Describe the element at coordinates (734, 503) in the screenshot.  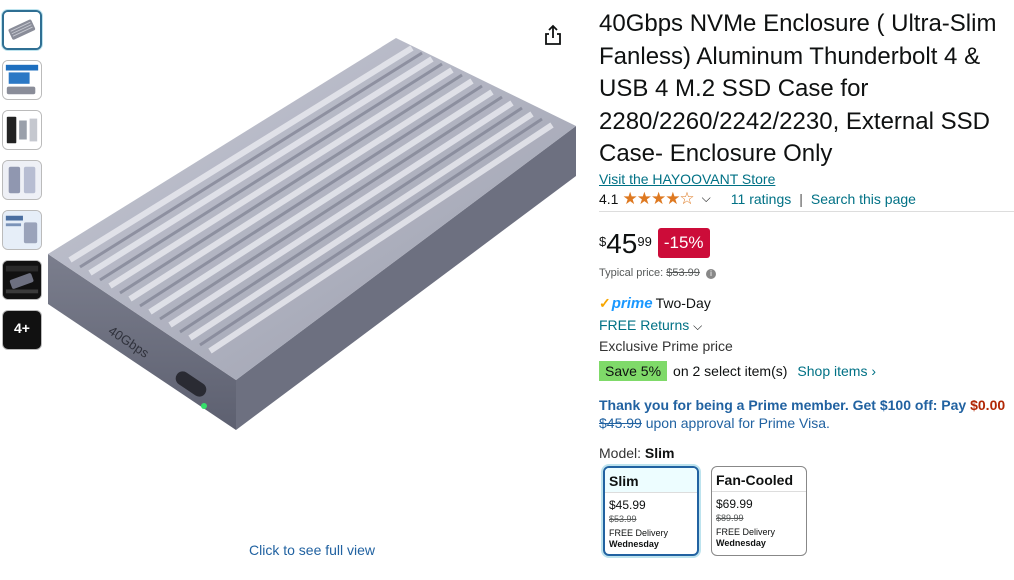
I see `option-price: $69.99` at that location.